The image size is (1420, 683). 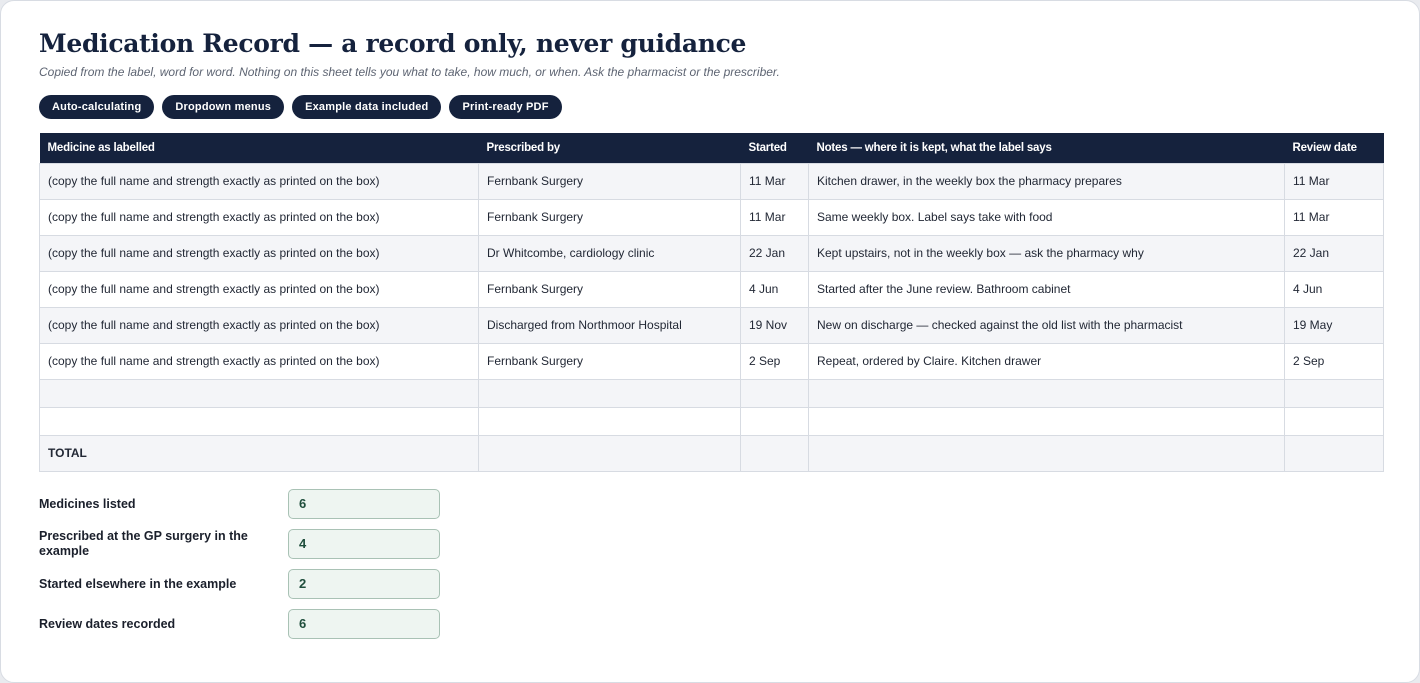 What do you see at coordinates (774, 253) in the screenshot?
I see `cell-started: 22 Jan` at bounding box center [774, 253].